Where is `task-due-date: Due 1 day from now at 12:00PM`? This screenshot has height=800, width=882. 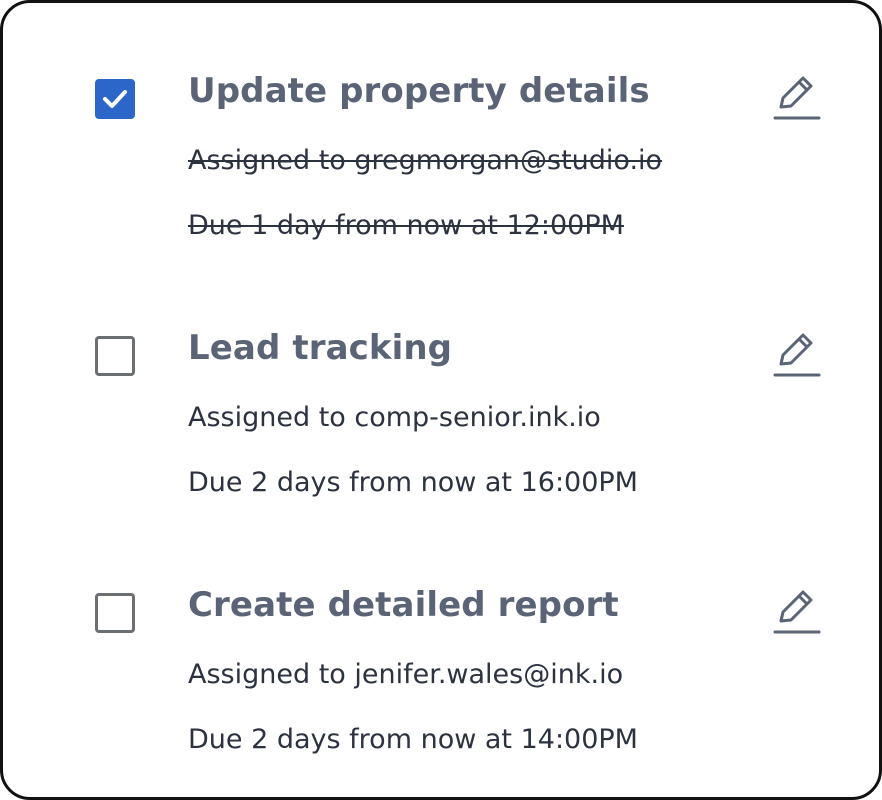
task-due-date: Due 1 day from now at 12:00PM is located at coordinates (406, 225).